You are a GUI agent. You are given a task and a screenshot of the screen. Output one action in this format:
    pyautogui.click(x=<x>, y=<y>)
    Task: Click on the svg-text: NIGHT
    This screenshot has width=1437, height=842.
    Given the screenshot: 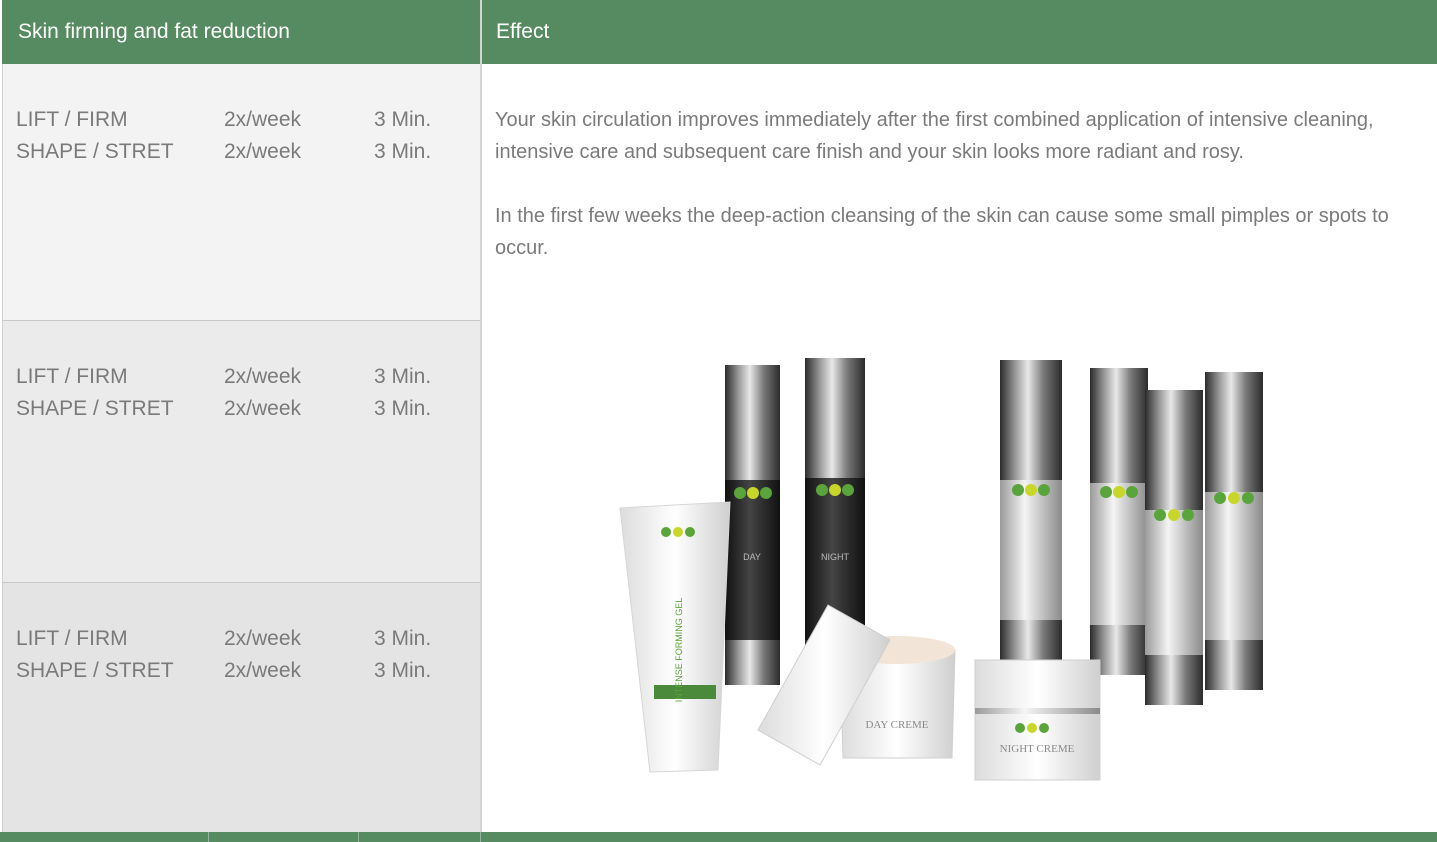 What is the action you would take?
    pyautogui.click(x=835, y=557)
    